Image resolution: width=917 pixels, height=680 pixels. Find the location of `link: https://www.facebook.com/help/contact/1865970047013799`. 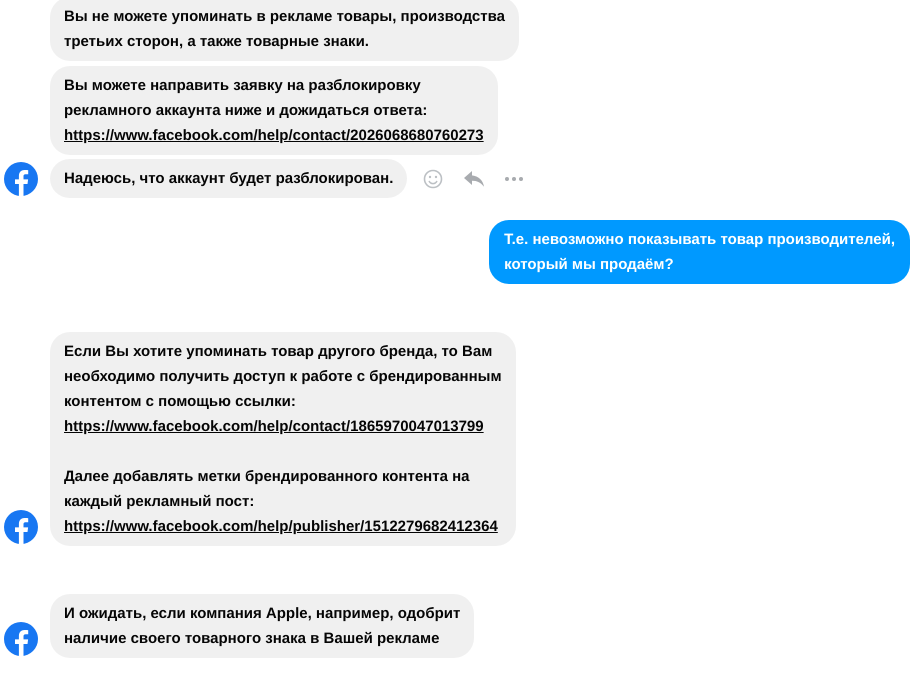

link: https://www.facebook.com/help/contact/1865970047013799 is located at coordinates (283, 426).